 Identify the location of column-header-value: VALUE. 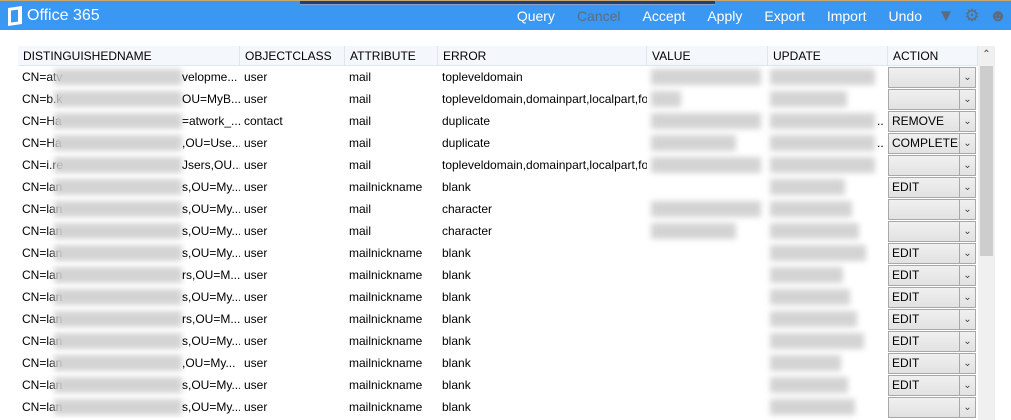
(707, 56).